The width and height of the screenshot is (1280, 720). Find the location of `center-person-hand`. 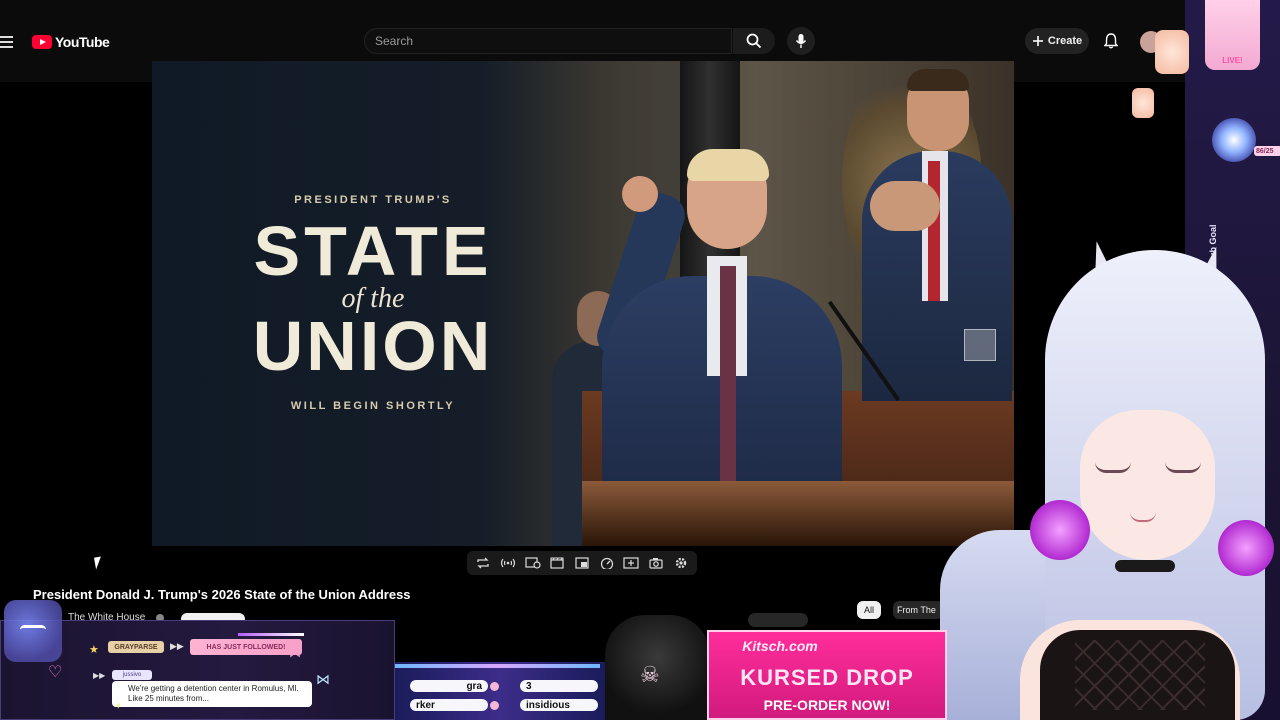

center-person-hand is located at coordinates (640, 194).